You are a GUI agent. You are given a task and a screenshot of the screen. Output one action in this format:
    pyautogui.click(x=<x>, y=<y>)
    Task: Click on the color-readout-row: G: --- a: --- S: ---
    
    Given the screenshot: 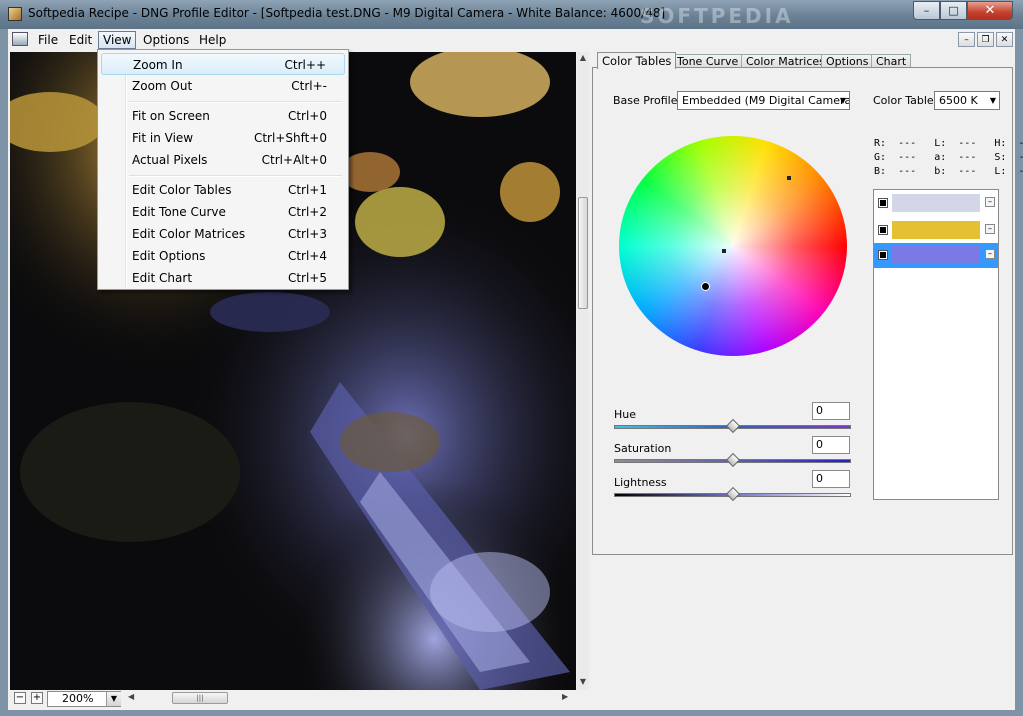 What is the action you would take?
    pyautogui.click(x=948, y=157)
    